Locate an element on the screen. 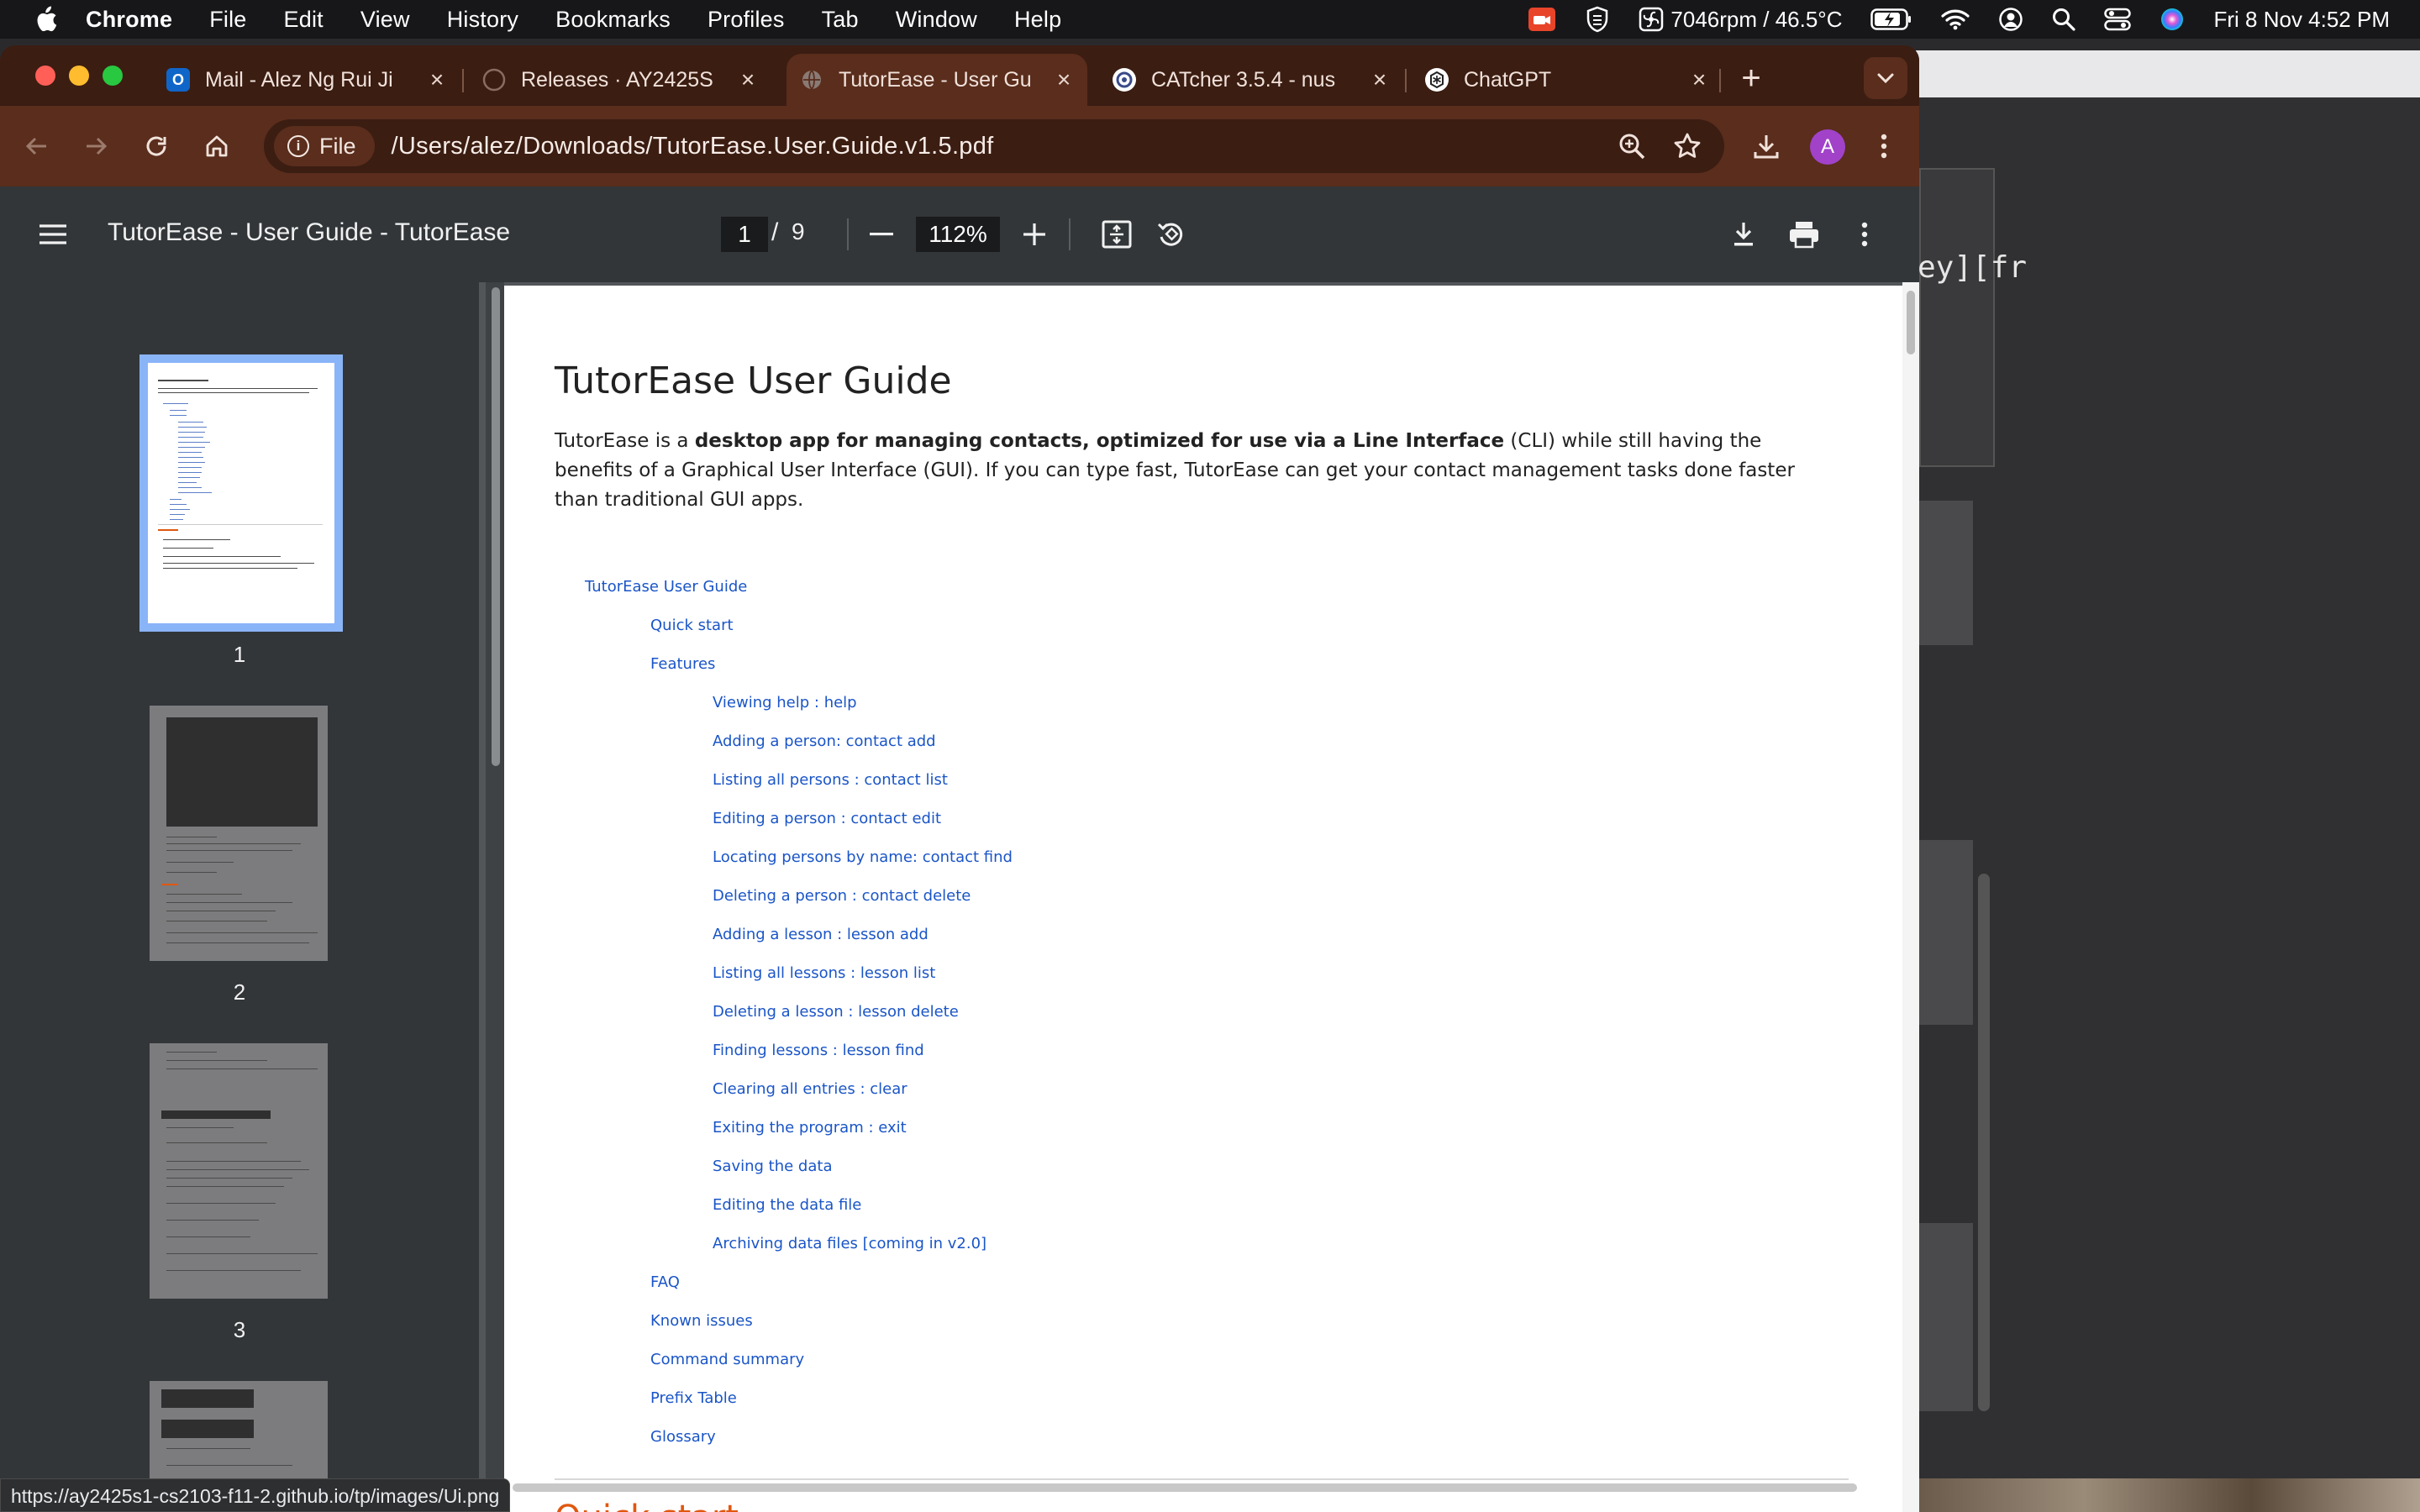 The height and width of the screenshot is (1512, 2420). zoom-icon is located at coordinates (1632, 148).